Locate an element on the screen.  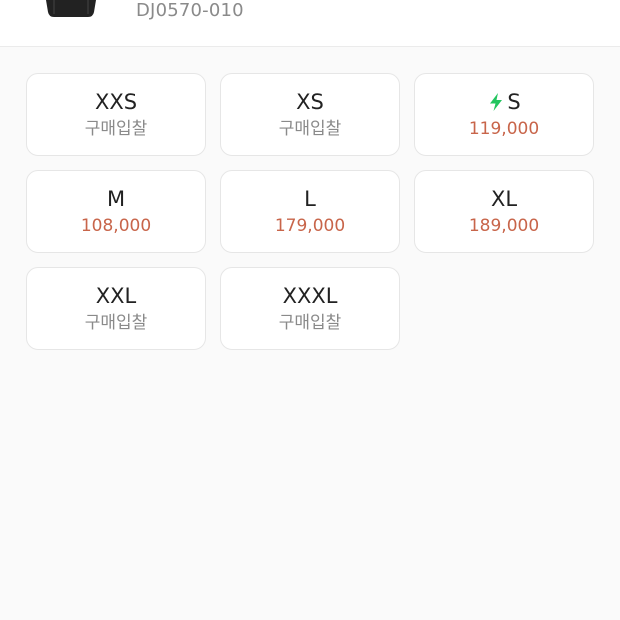
product-thumbnail is located at coordinates (71, 8).